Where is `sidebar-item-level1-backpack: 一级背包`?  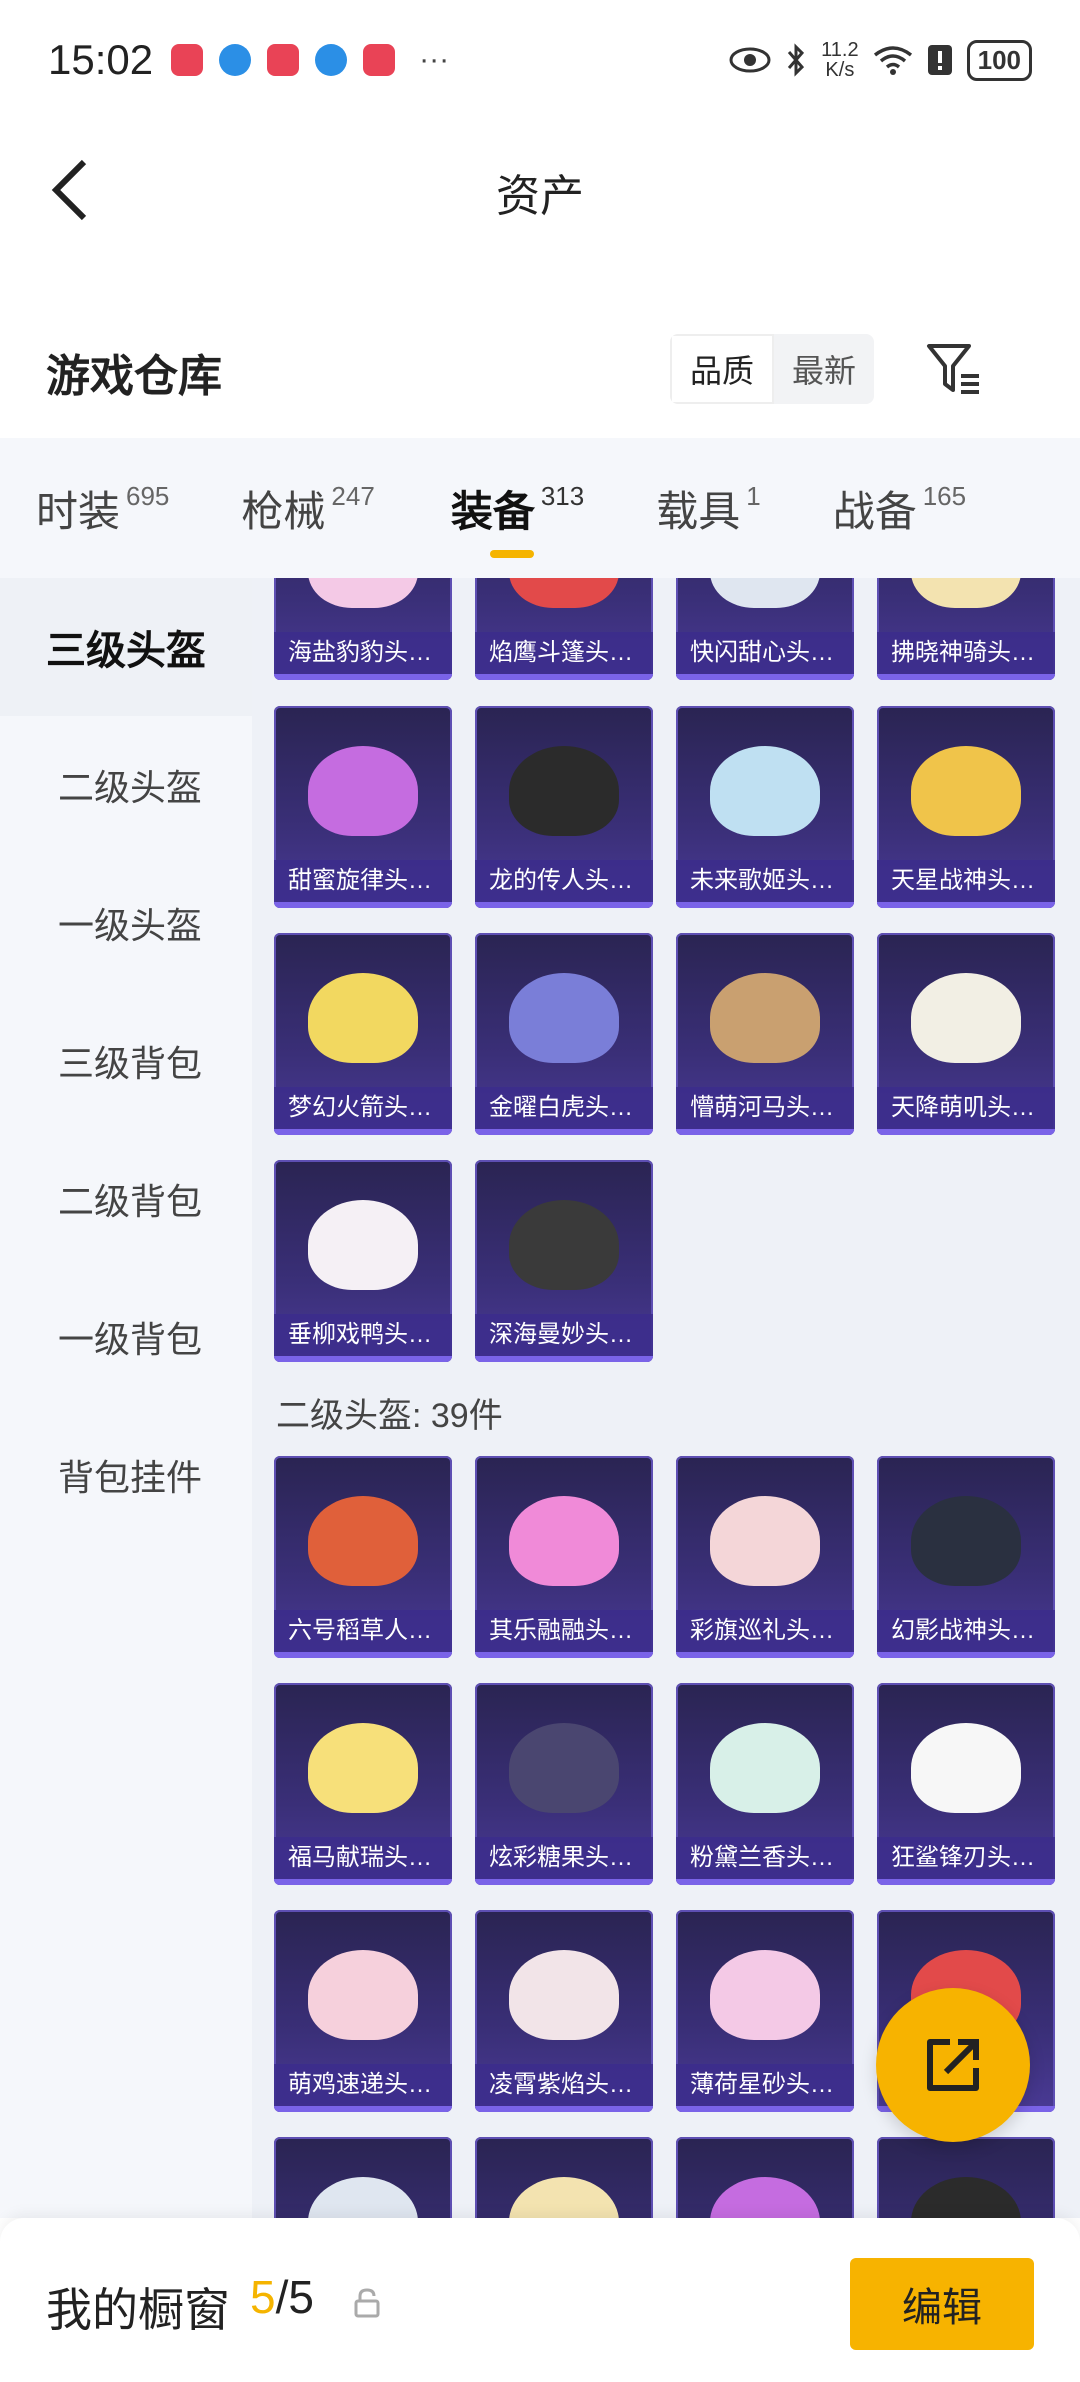
sidebar-item-level1-backpack: 一级背包 is located at coordinates (126, 1337).